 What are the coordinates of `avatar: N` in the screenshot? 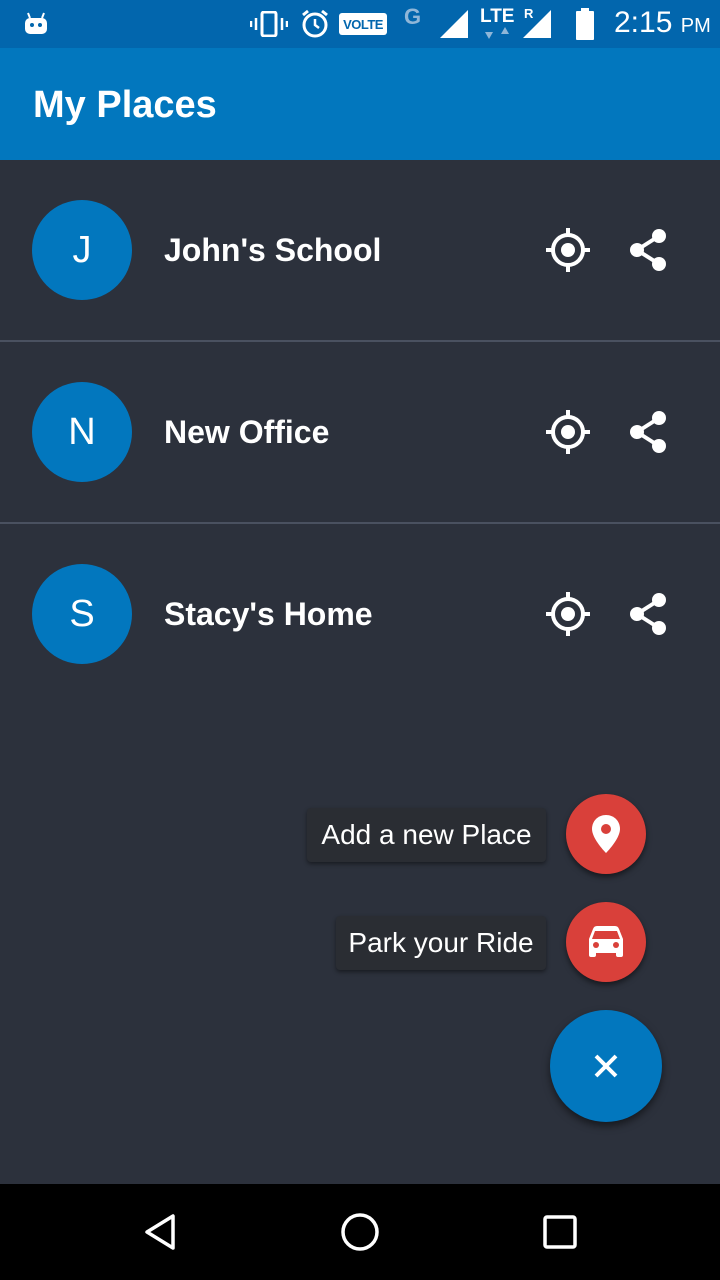 It's located at (82, 432).